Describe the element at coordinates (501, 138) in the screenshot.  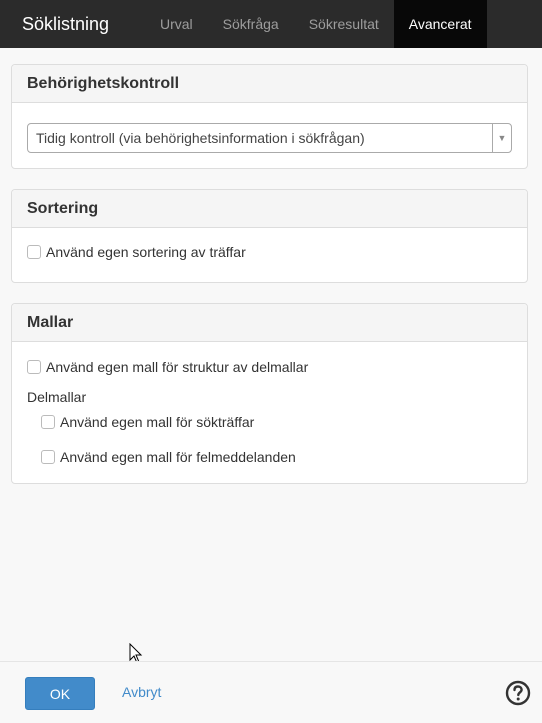
I see `dropdown-arrow-icon: ▼` at that location.